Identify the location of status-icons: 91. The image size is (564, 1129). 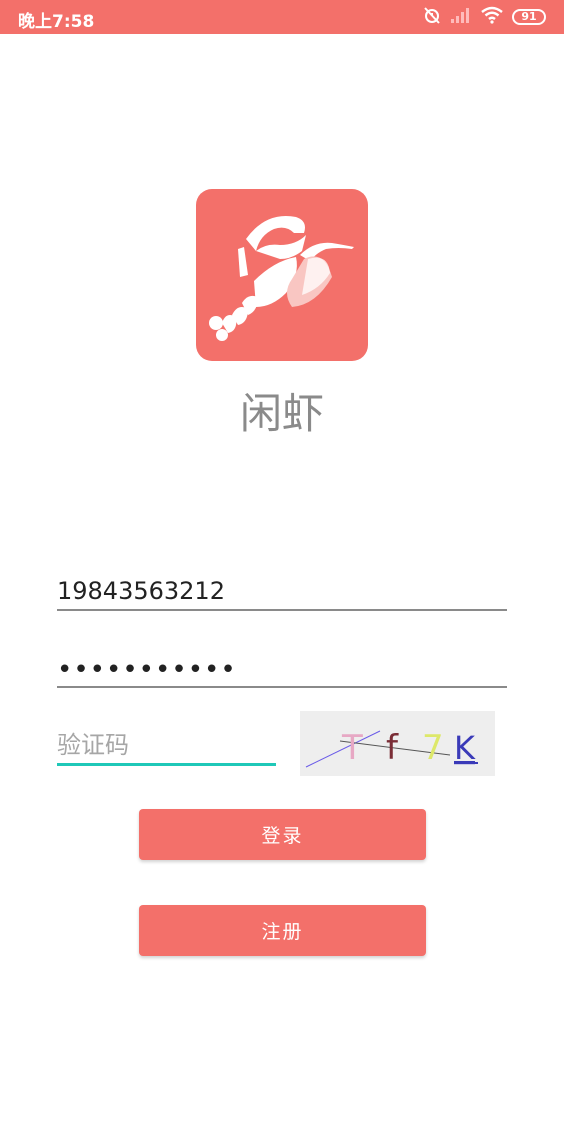
(484, 17).